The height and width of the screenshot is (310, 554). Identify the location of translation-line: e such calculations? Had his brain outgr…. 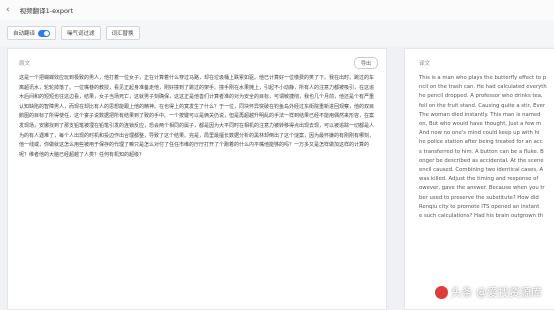
(481, 216).